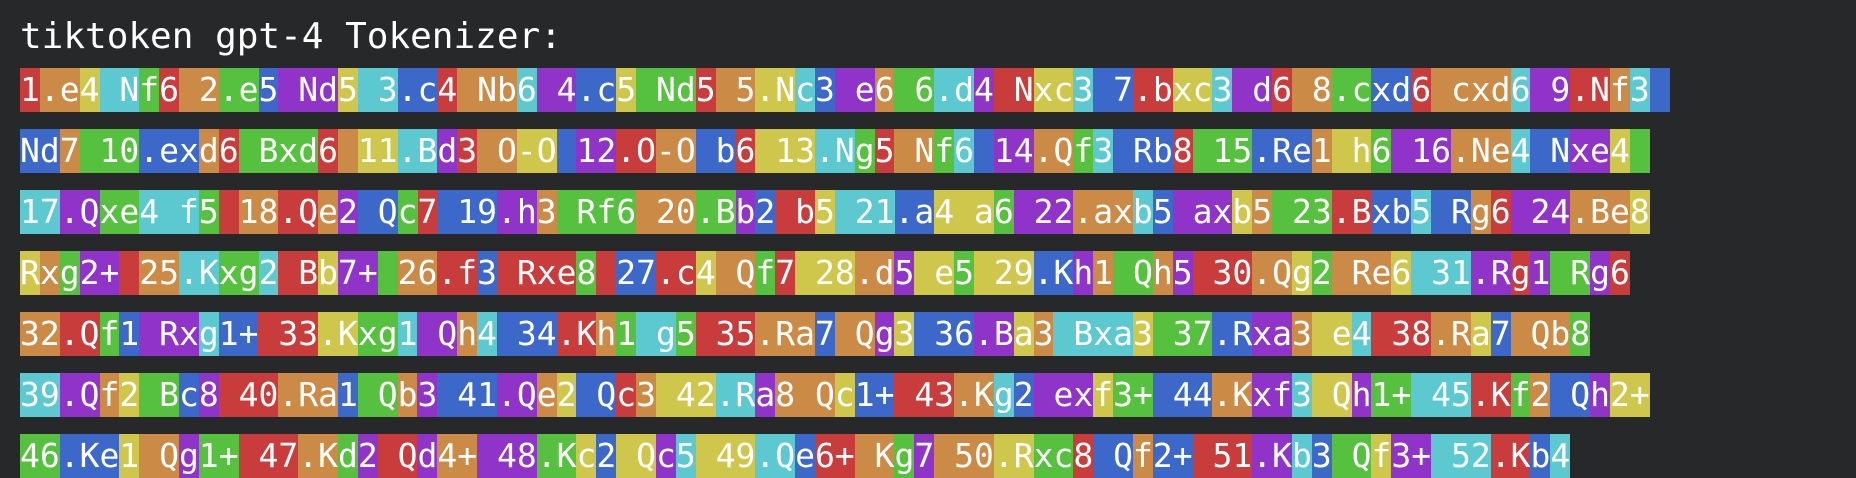  Describe the element at coordinates (765, 395) in the screenshot. I see `token: a` at that location.